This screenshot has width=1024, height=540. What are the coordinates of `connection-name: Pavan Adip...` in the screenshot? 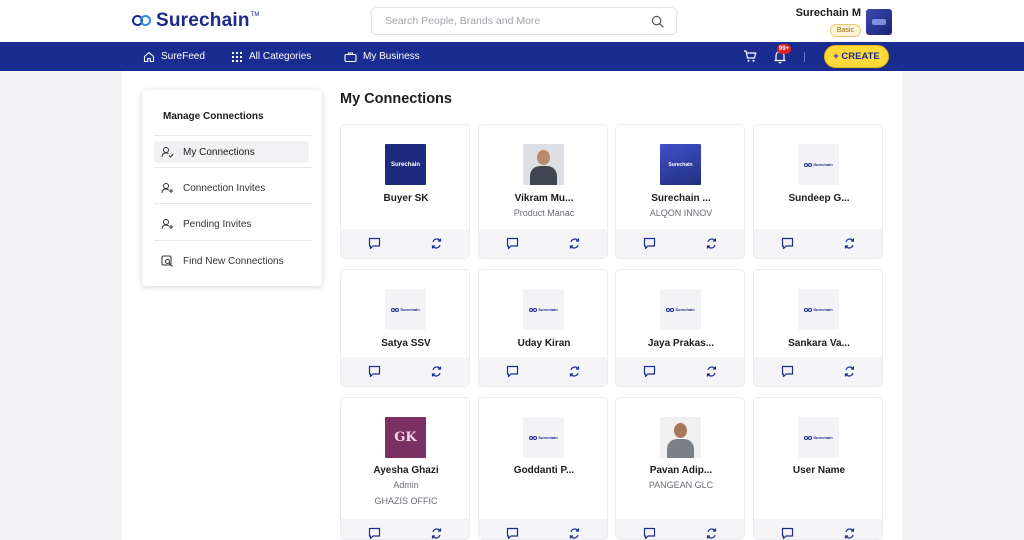 It's located at (681, 470).